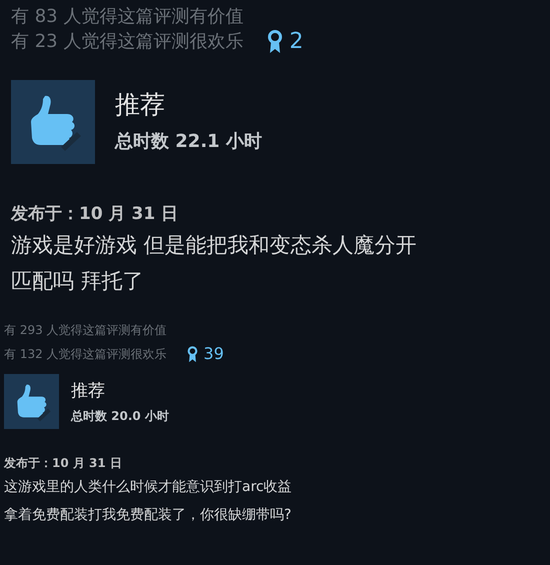  What do you see at coordinates (120, 416) in the screenshot?
I see `playtime: 总时数 20.0 小时` at bounding box center [120, 416].